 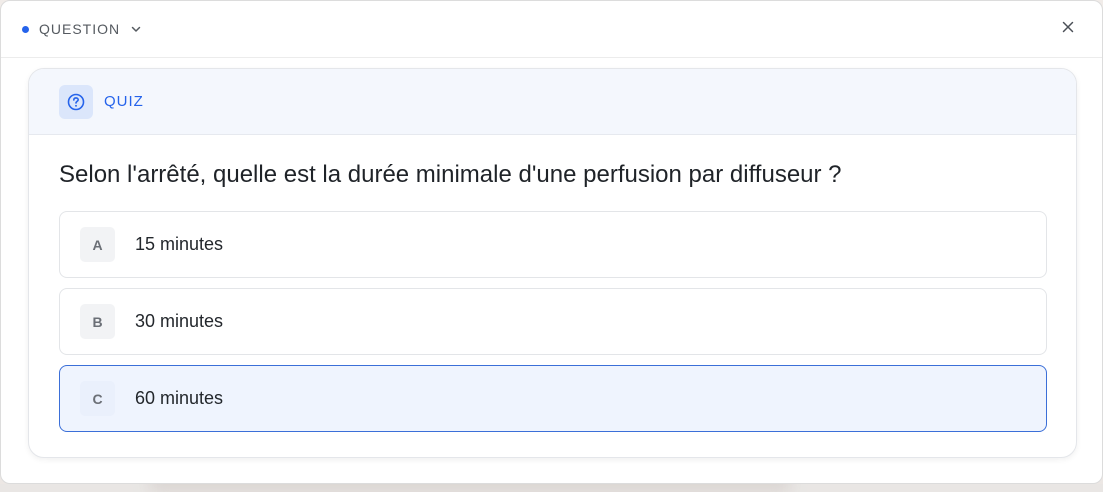 I want to click on question-type-label: QUESTION, so click(x=80, y=29).